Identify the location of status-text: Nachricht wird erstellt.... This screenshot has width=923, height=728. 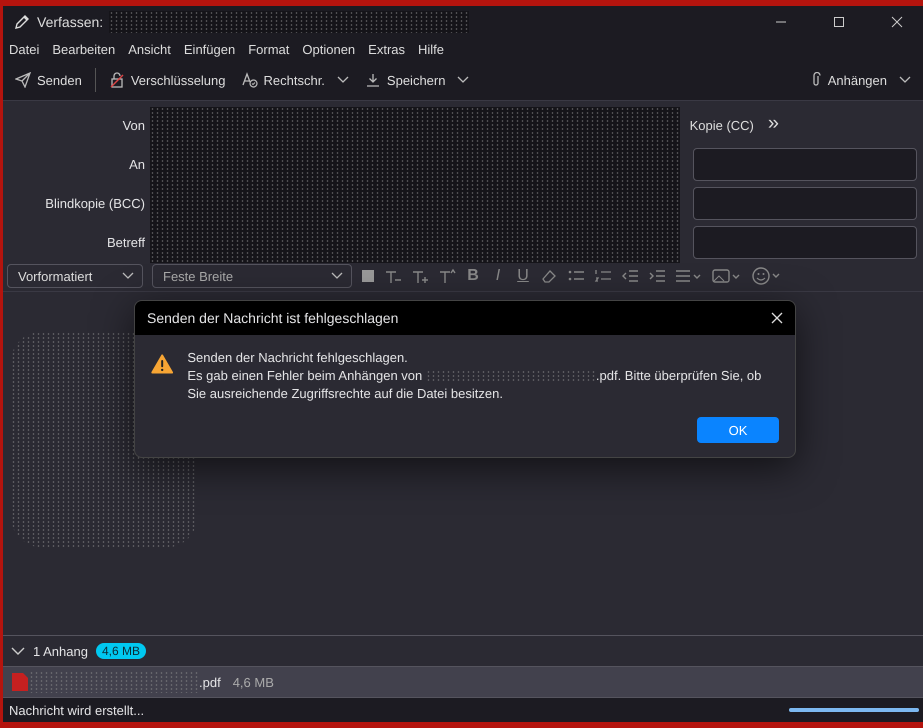
(76, 710).